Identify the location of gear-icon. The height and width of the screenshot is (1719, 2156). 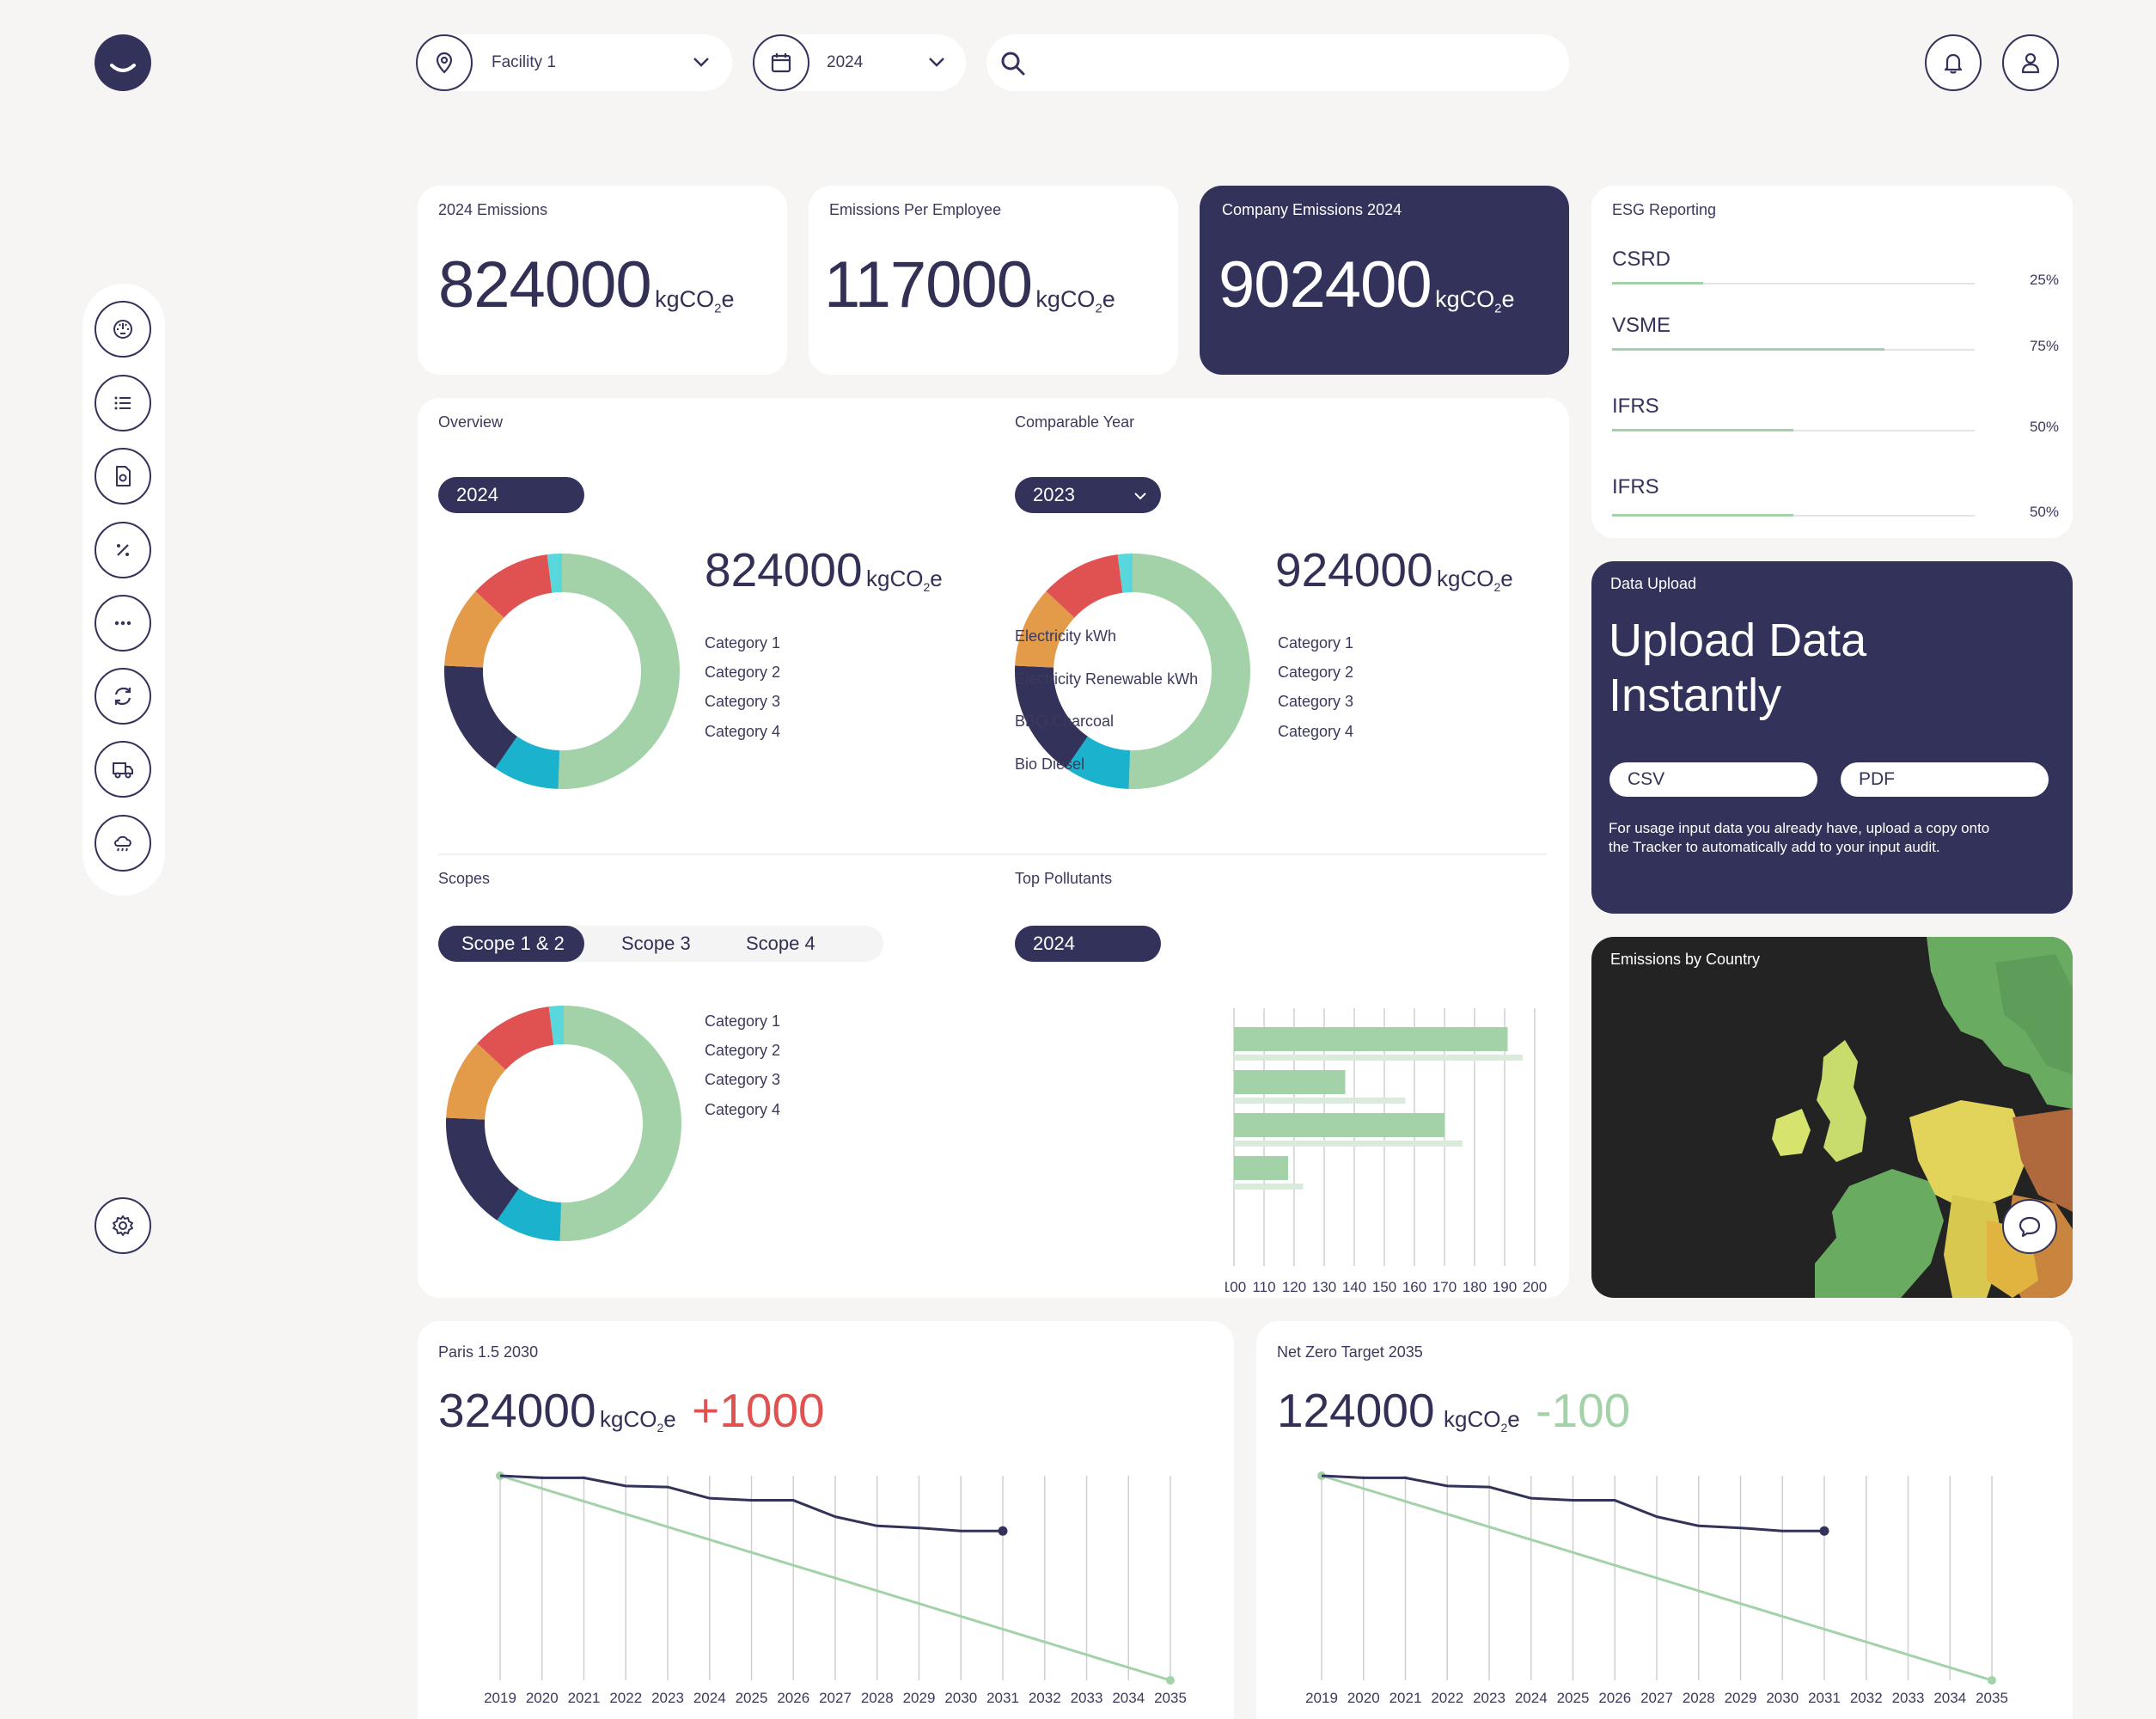
(123, 1225).